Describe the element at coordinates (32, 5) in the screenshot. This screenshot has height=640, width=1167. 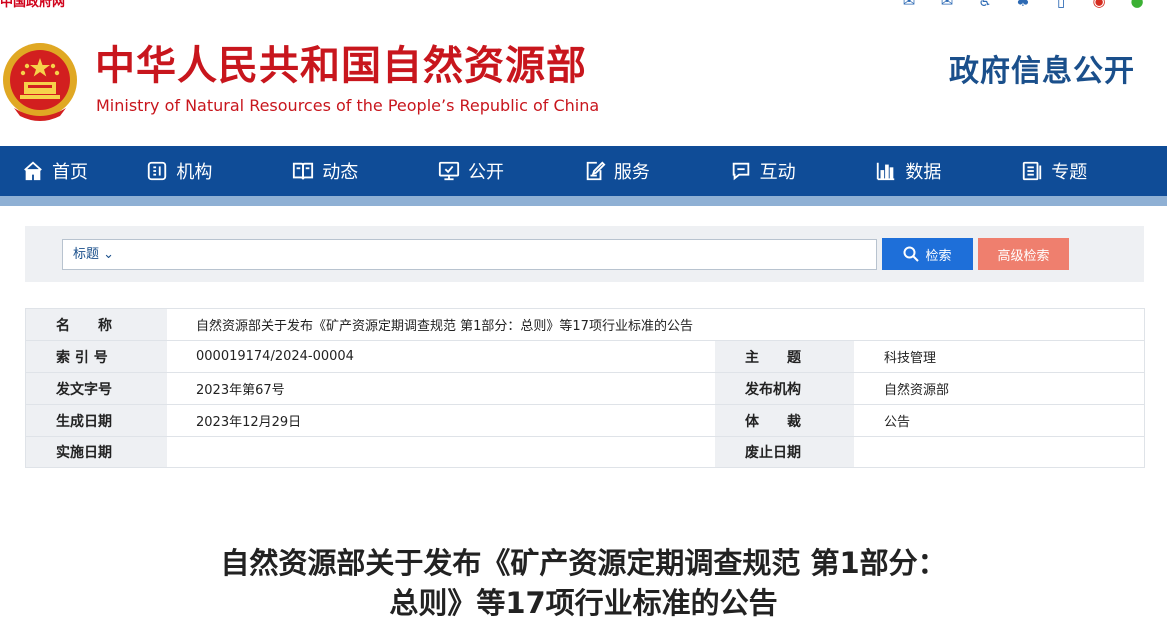
I see `gov-portal-link: 中国政府网` at that location.